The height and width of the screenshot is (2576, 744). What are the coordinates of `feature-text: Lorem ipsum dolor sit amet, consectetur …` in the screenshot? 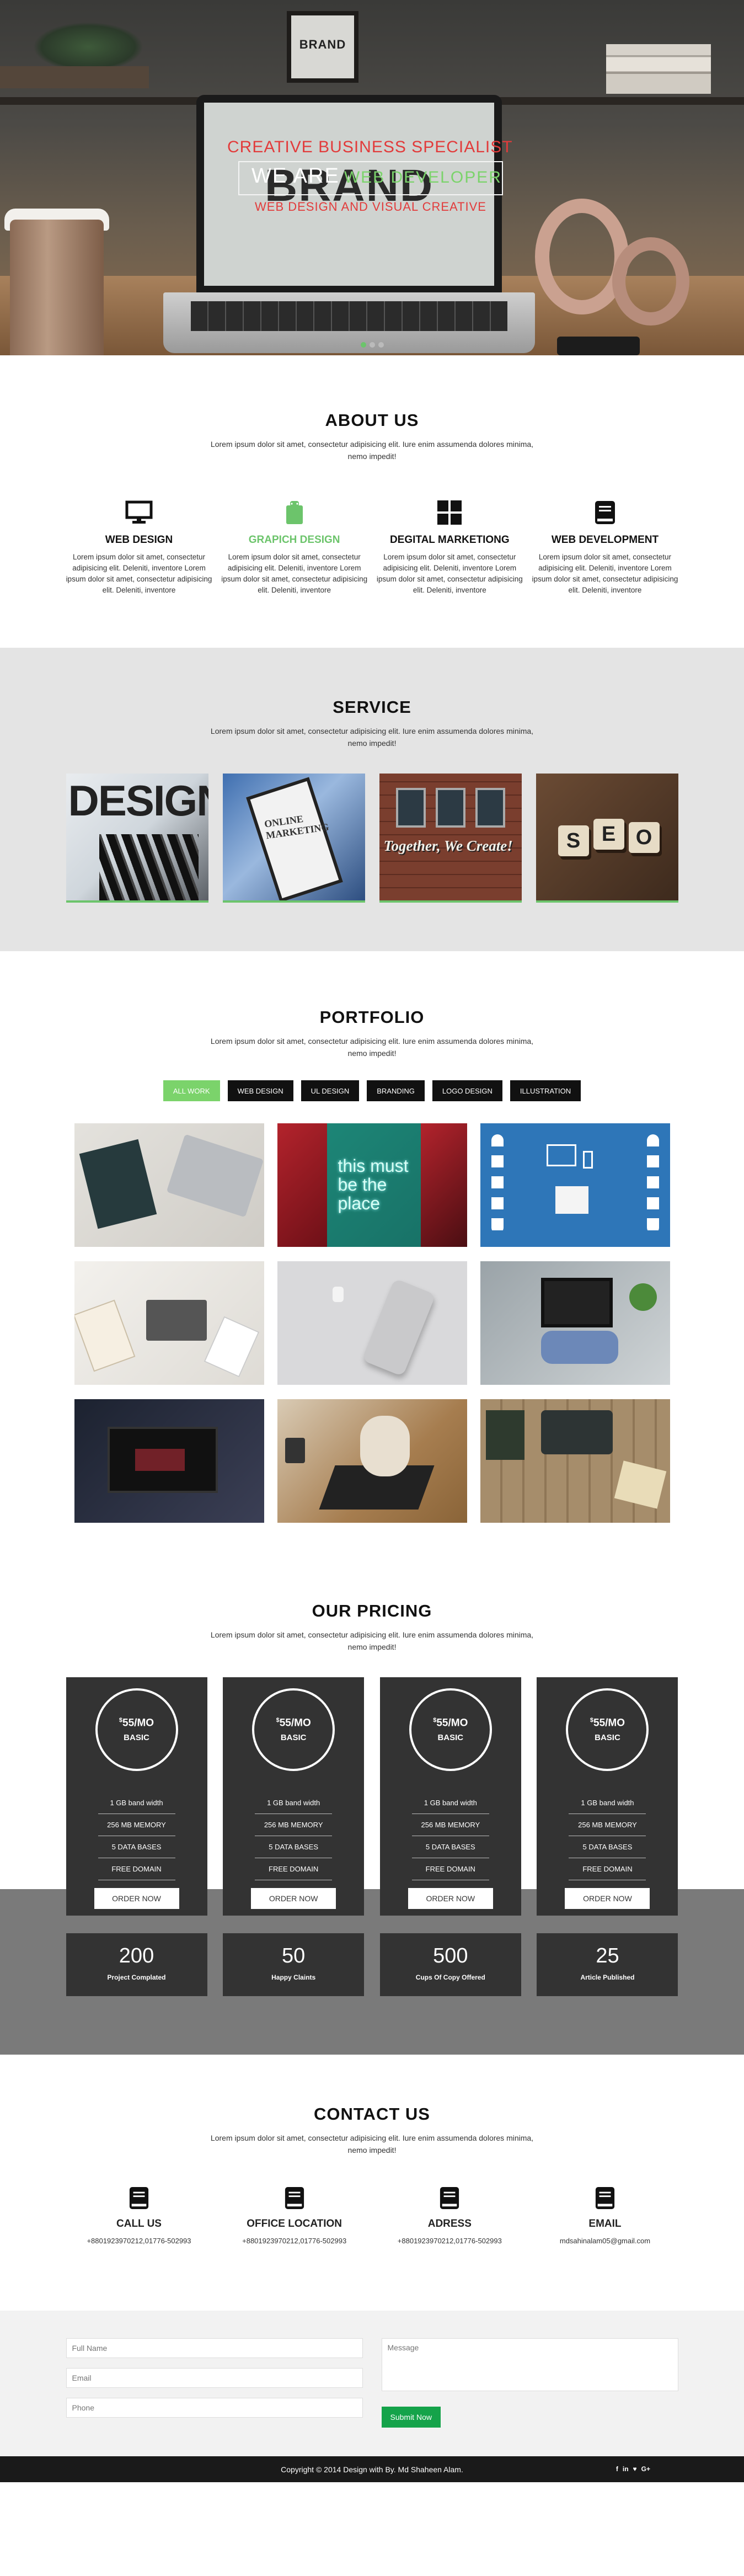 It's located at (294, 573).